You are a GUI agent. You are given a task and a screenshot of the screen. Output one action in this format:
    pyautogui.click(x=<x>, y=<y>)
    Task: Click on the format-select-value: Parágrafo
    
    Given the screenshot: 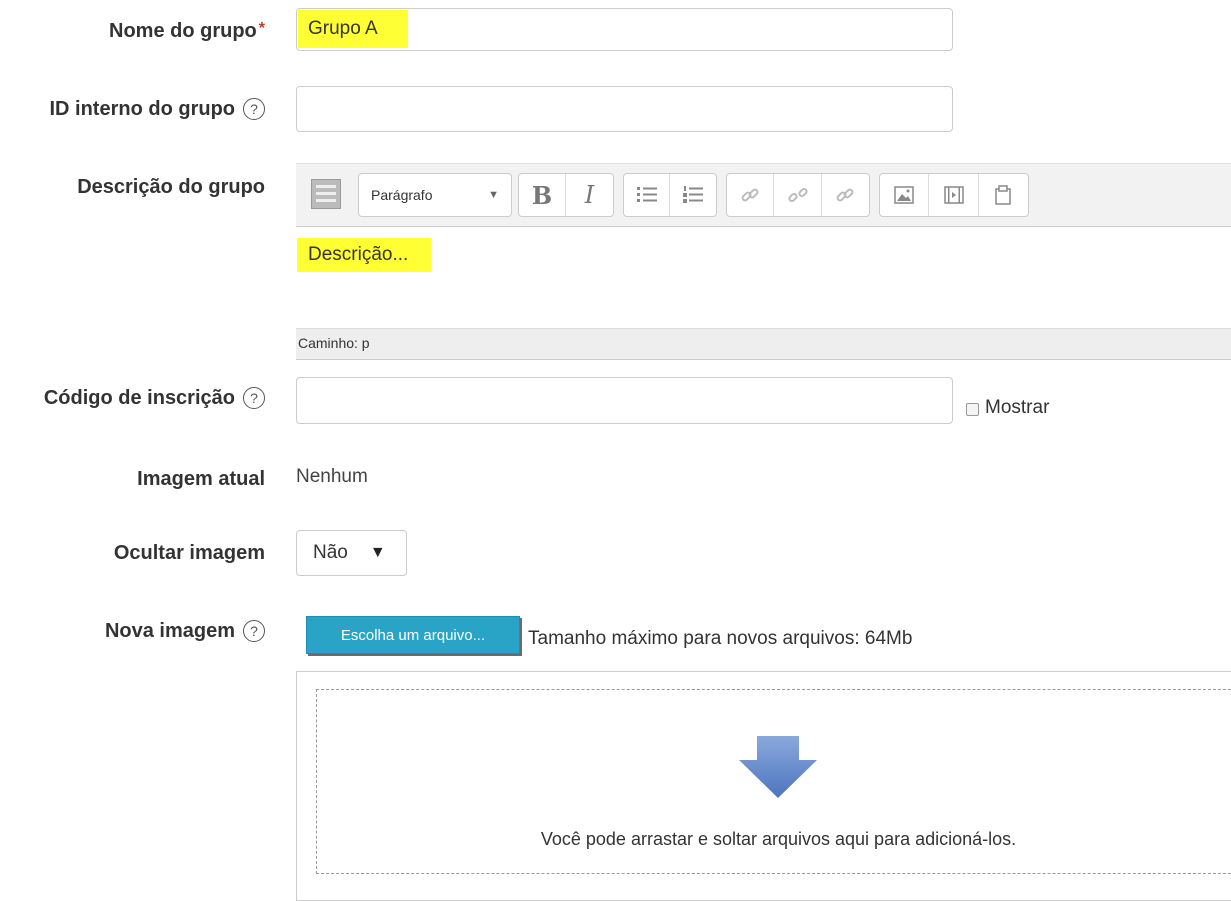 What is the action you would take?
    pyautogui.click(x=402, y=195)
    